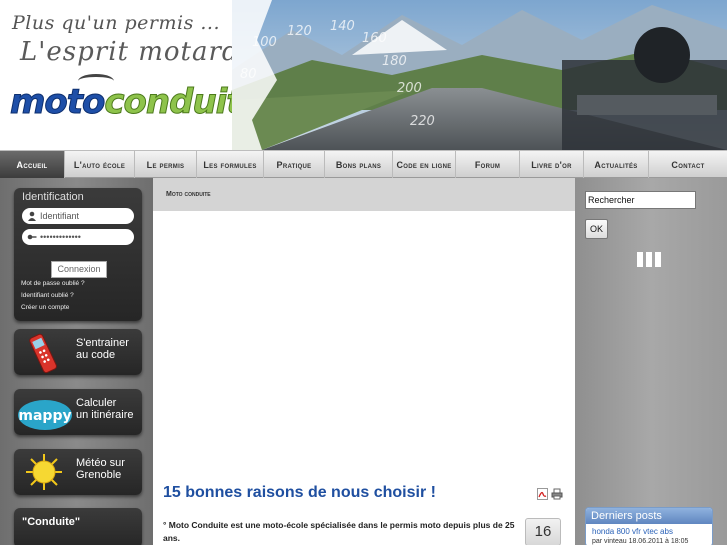  I want to click on promo-meteo: Météo sur Grenoble, so click(78, 472).